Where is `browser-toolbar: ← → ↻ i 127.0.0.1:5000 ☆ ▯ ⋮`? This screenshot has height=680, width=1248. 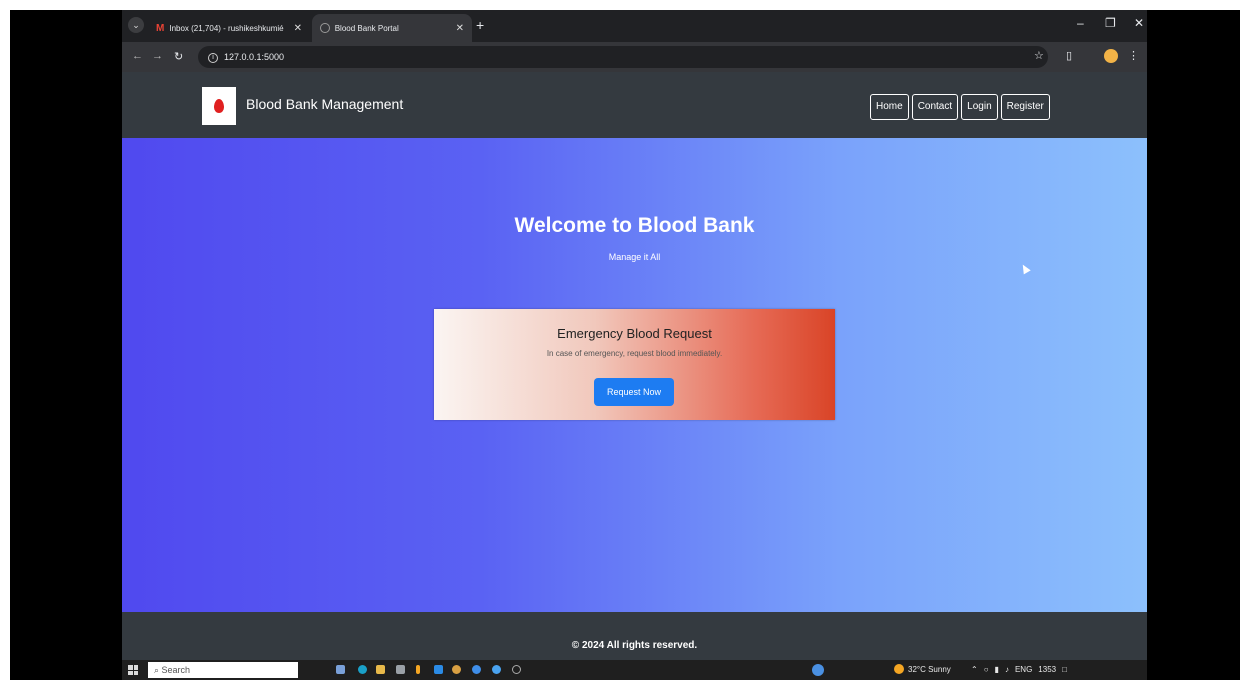 browser-toolbar: ← → ↻ i 127.0.0.1:5000 ☆ ▯ ⋮ is located at coordinates (634, 57).